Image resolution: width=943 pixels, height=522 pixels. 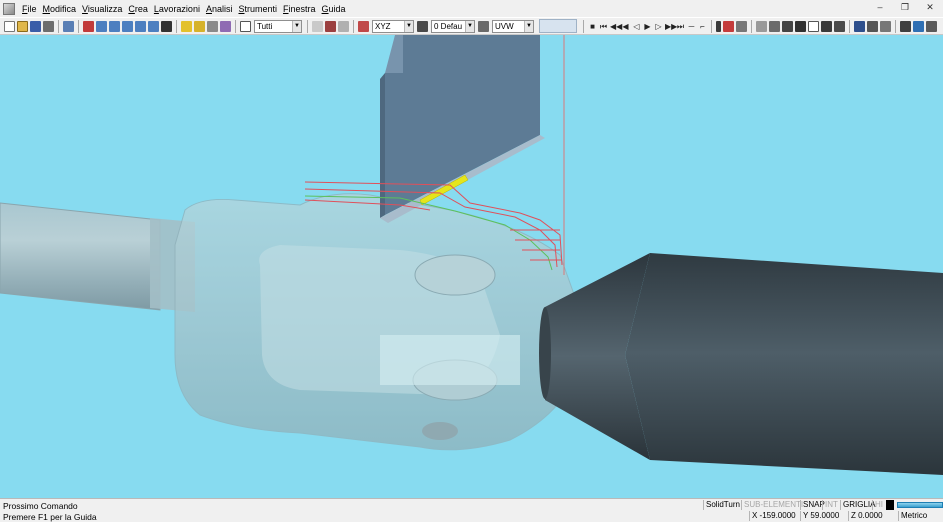 What do you see at coordinates (813, 26) in the screenshot?
I see `fixture-icon` at bounding box center [813, 26].